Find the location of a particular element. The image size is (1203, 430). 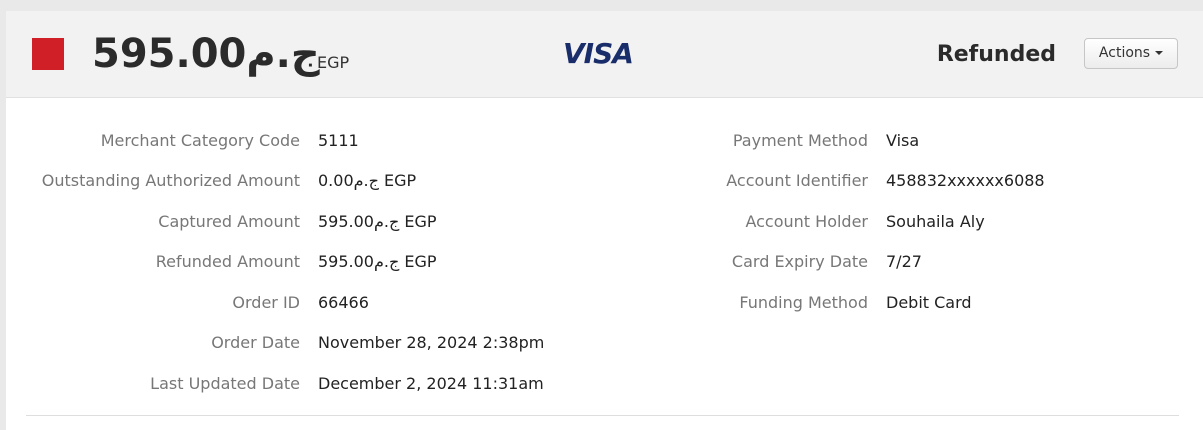

field-value: Visa is located at coordinates (903, 140).